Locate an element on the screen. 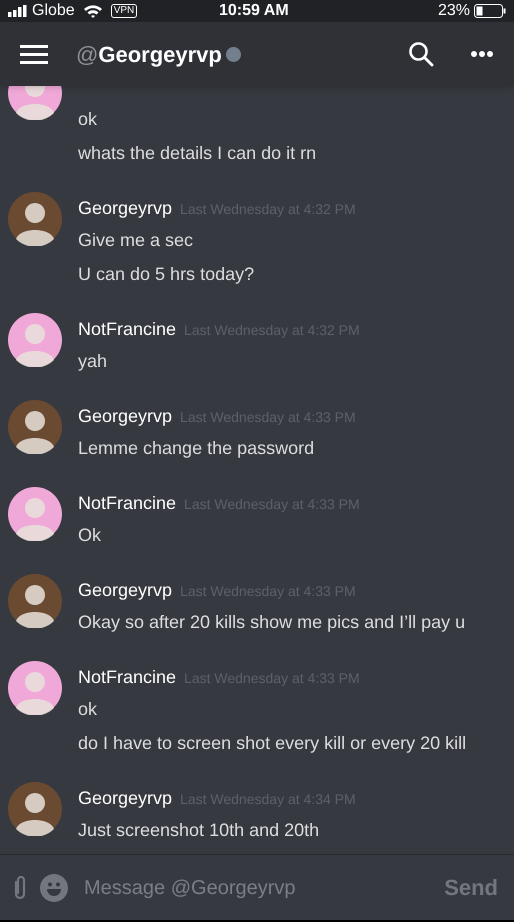 The height and width of the screenshot is (922, 514). message-text: U can do 5 hrs today? is located at coordinates (167, 274).